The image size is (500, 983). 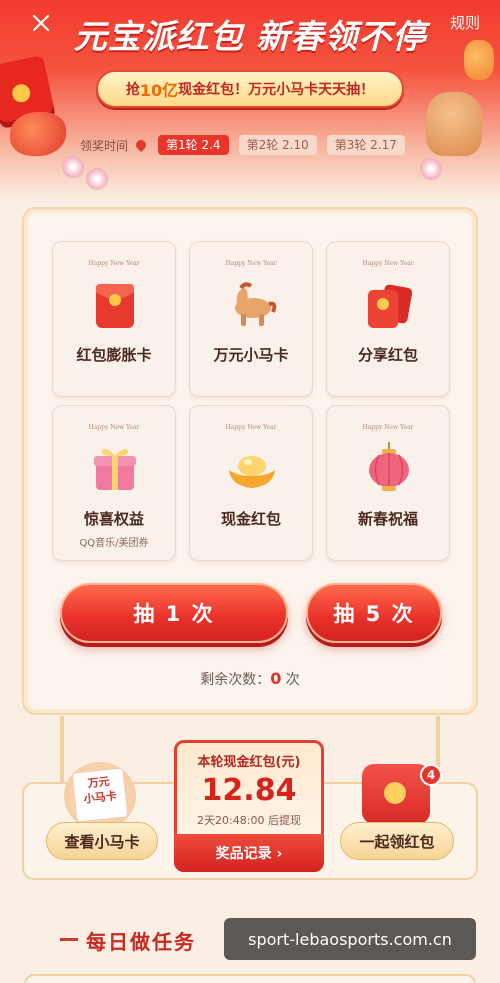 I want to click on location-pin-icon, so click(x=141, y=145).